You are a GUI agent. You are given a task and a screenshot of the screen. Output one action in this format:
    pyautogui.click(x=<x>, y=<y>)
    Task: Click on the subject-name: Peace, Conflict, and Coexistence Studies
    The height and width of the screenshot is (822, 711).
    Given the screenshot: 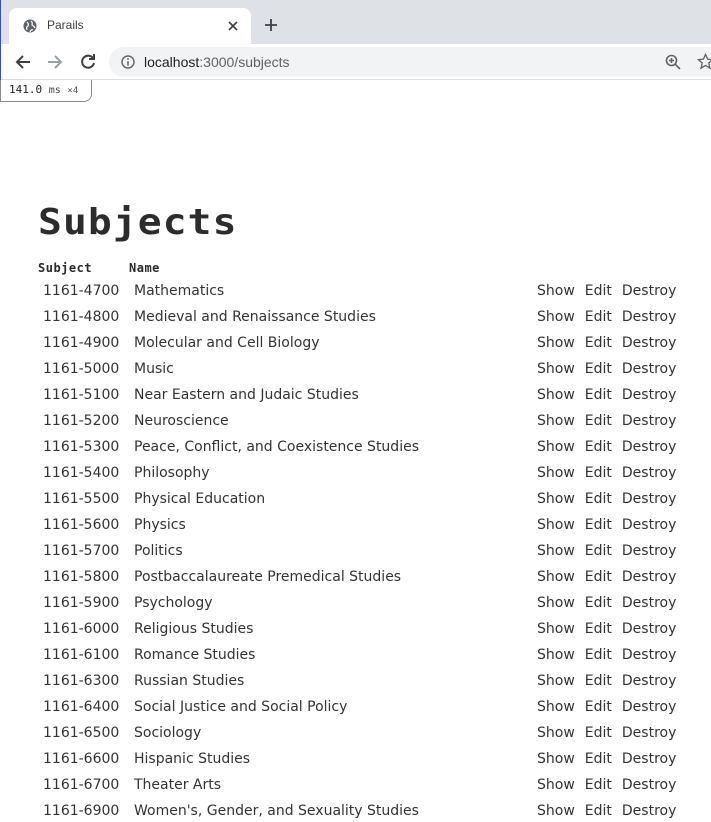 What is the action you would take?
    pyautogui.click(x=276, y=447)
    